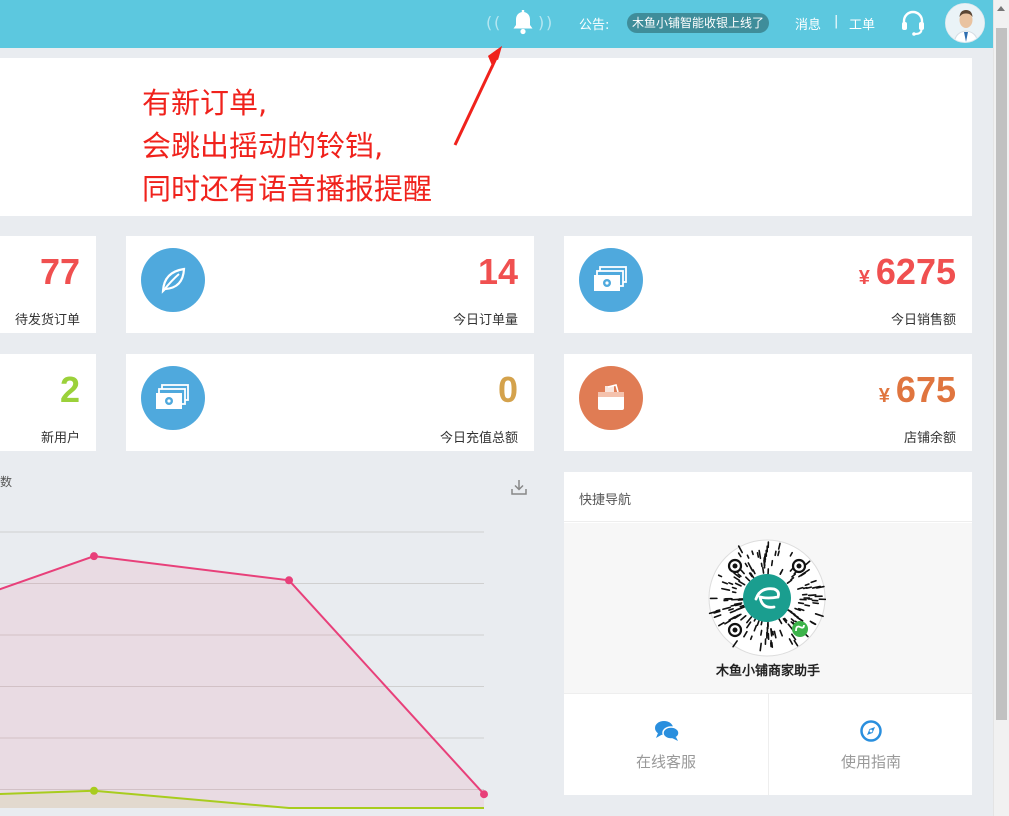 The height and width of the screenshot is (816, 1009). I want to click on bell-ring-left-wave: (, so click(489, 22).